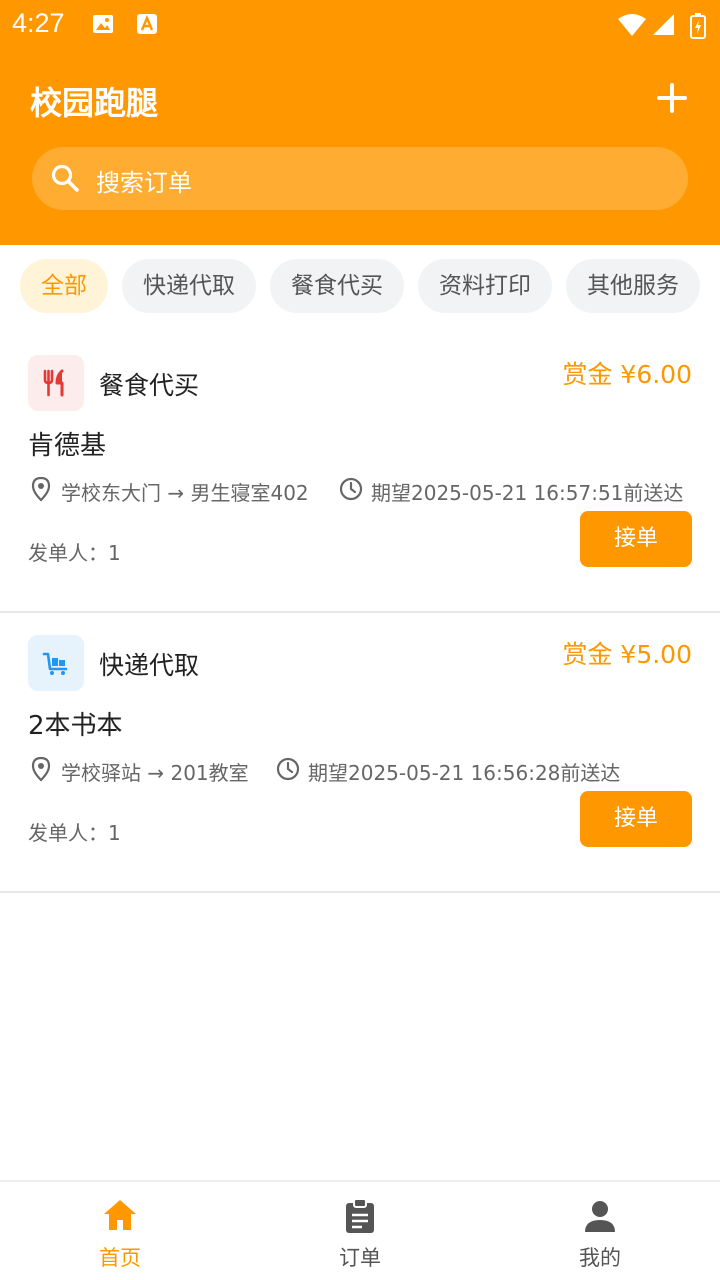  Describe the element at coordinates (103, 24) in the screenshot. I see `image-notification-icon` at that location.